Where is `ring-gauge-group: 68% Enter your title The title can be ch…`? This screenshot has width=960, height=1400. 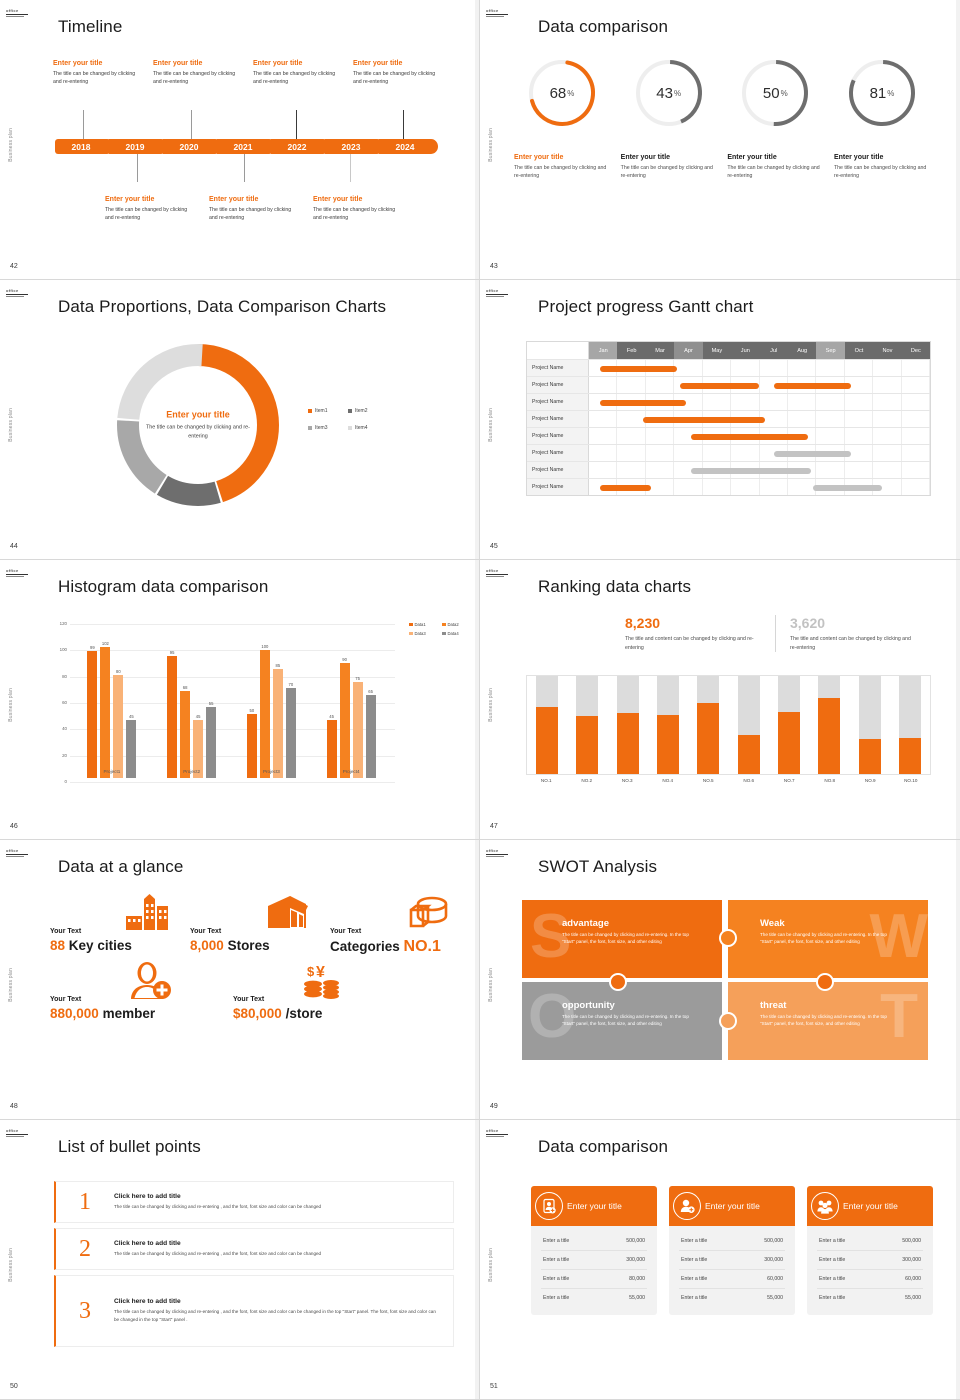
ring-gauge-group: 68% Enter your title The title can be ch… is located at coordinates (722, 118).